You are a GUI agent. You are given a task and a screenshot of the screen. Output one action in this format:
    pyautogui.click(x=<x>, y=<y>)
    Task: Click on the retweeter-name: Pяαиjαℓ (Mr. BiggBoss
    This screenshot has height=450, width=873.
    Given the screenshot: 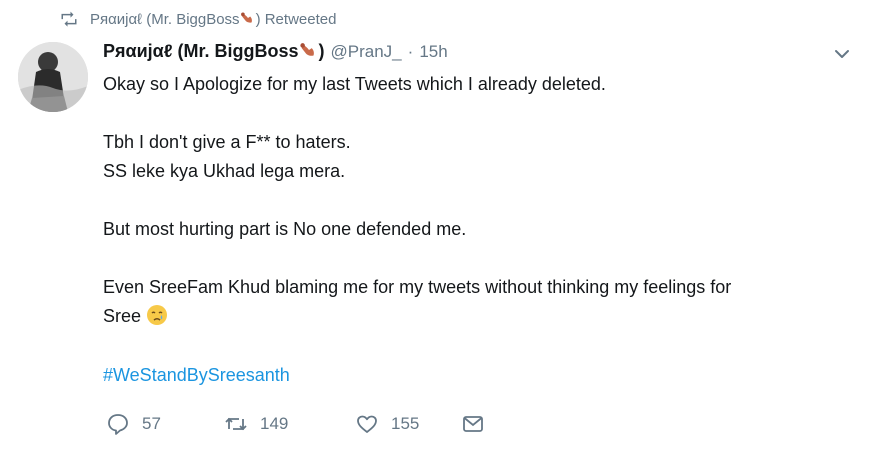 What is the action you would take?
    pyautogui.click(x=165, y=19)
    